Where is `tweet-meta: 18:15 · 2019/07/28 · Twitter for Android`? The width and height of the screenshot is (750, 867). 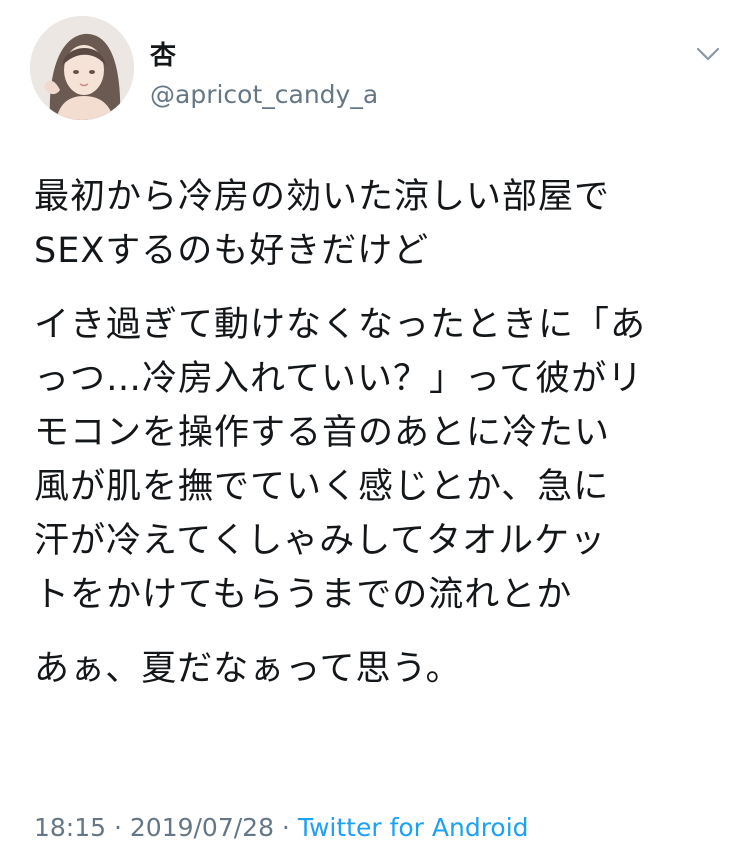
tweet-meta: 18:15 · 2019/07/28 · Twitter for Android is located at coordinates (281, 828).